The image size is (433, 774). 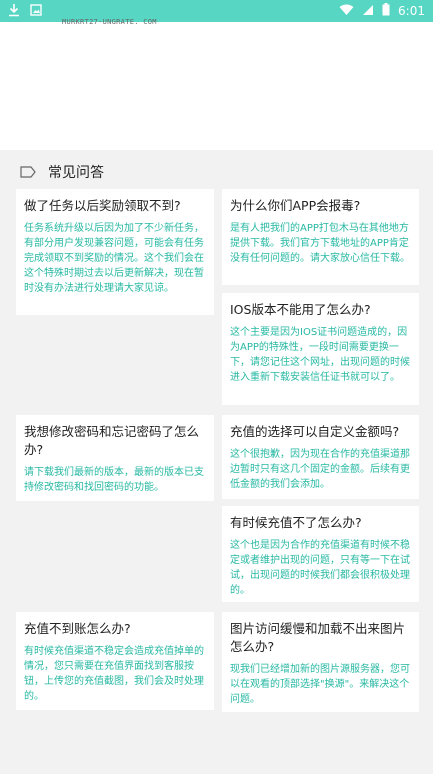 I want to click on faq-question: 为什么你们APP会报毒?, so click(x=295, y=205).